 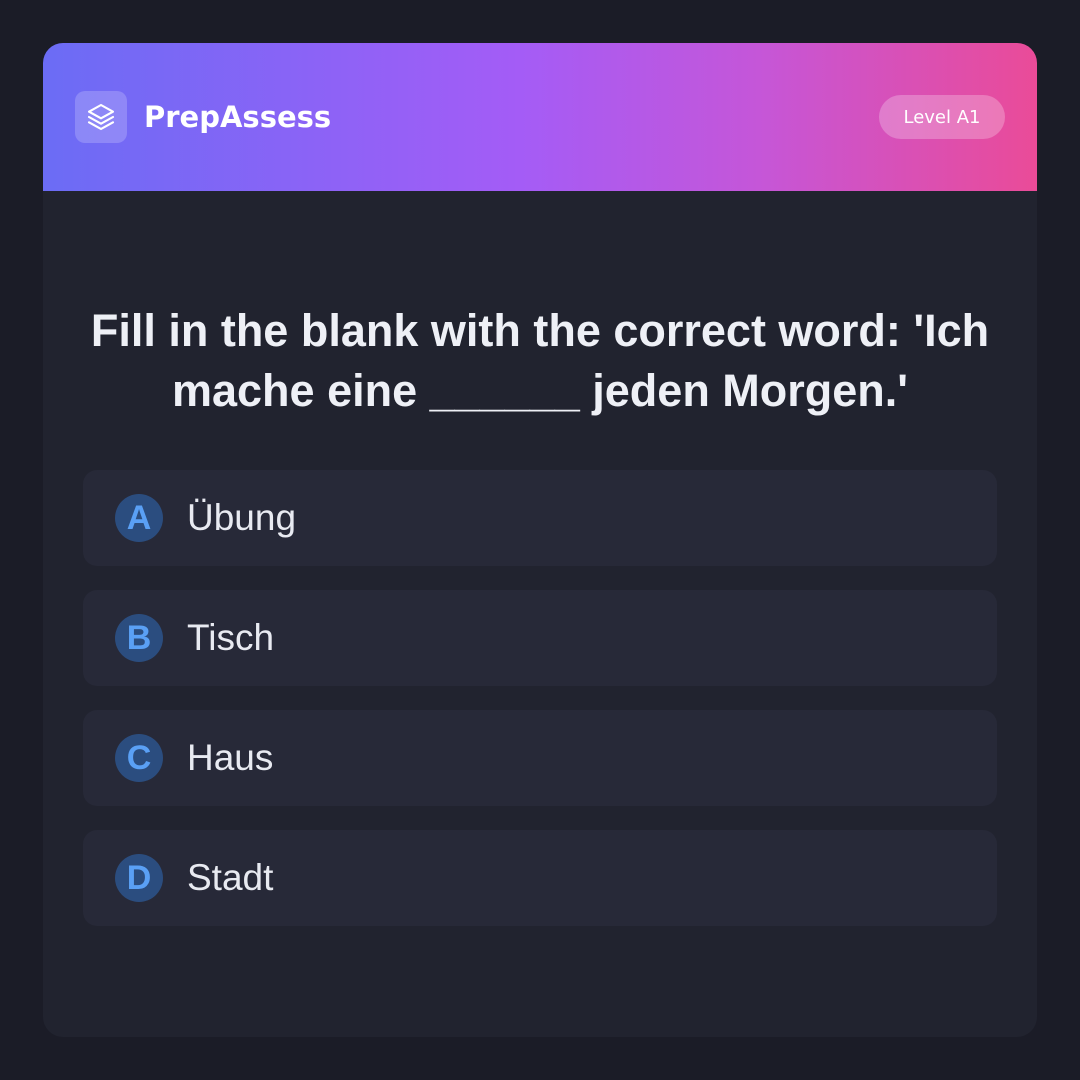 What do you see at coordinates (540, 518) in the screenshot?
I see `answer-option-a: A Übung` at bounding box center [540, 518].